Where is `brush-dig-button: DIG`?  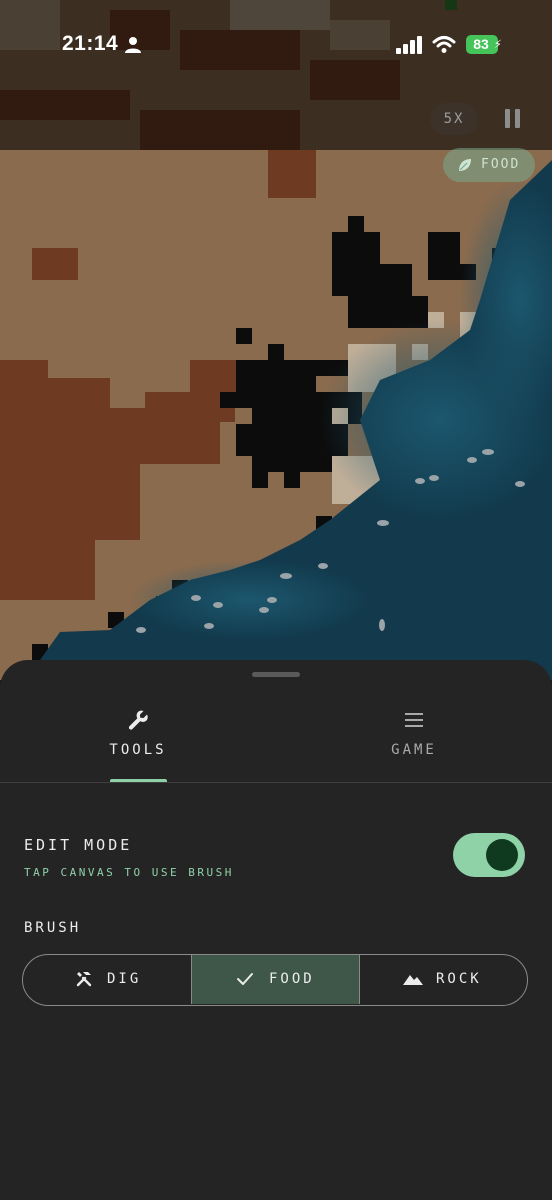 brush-dig-button: DIG is located at coordinates (107, 979).